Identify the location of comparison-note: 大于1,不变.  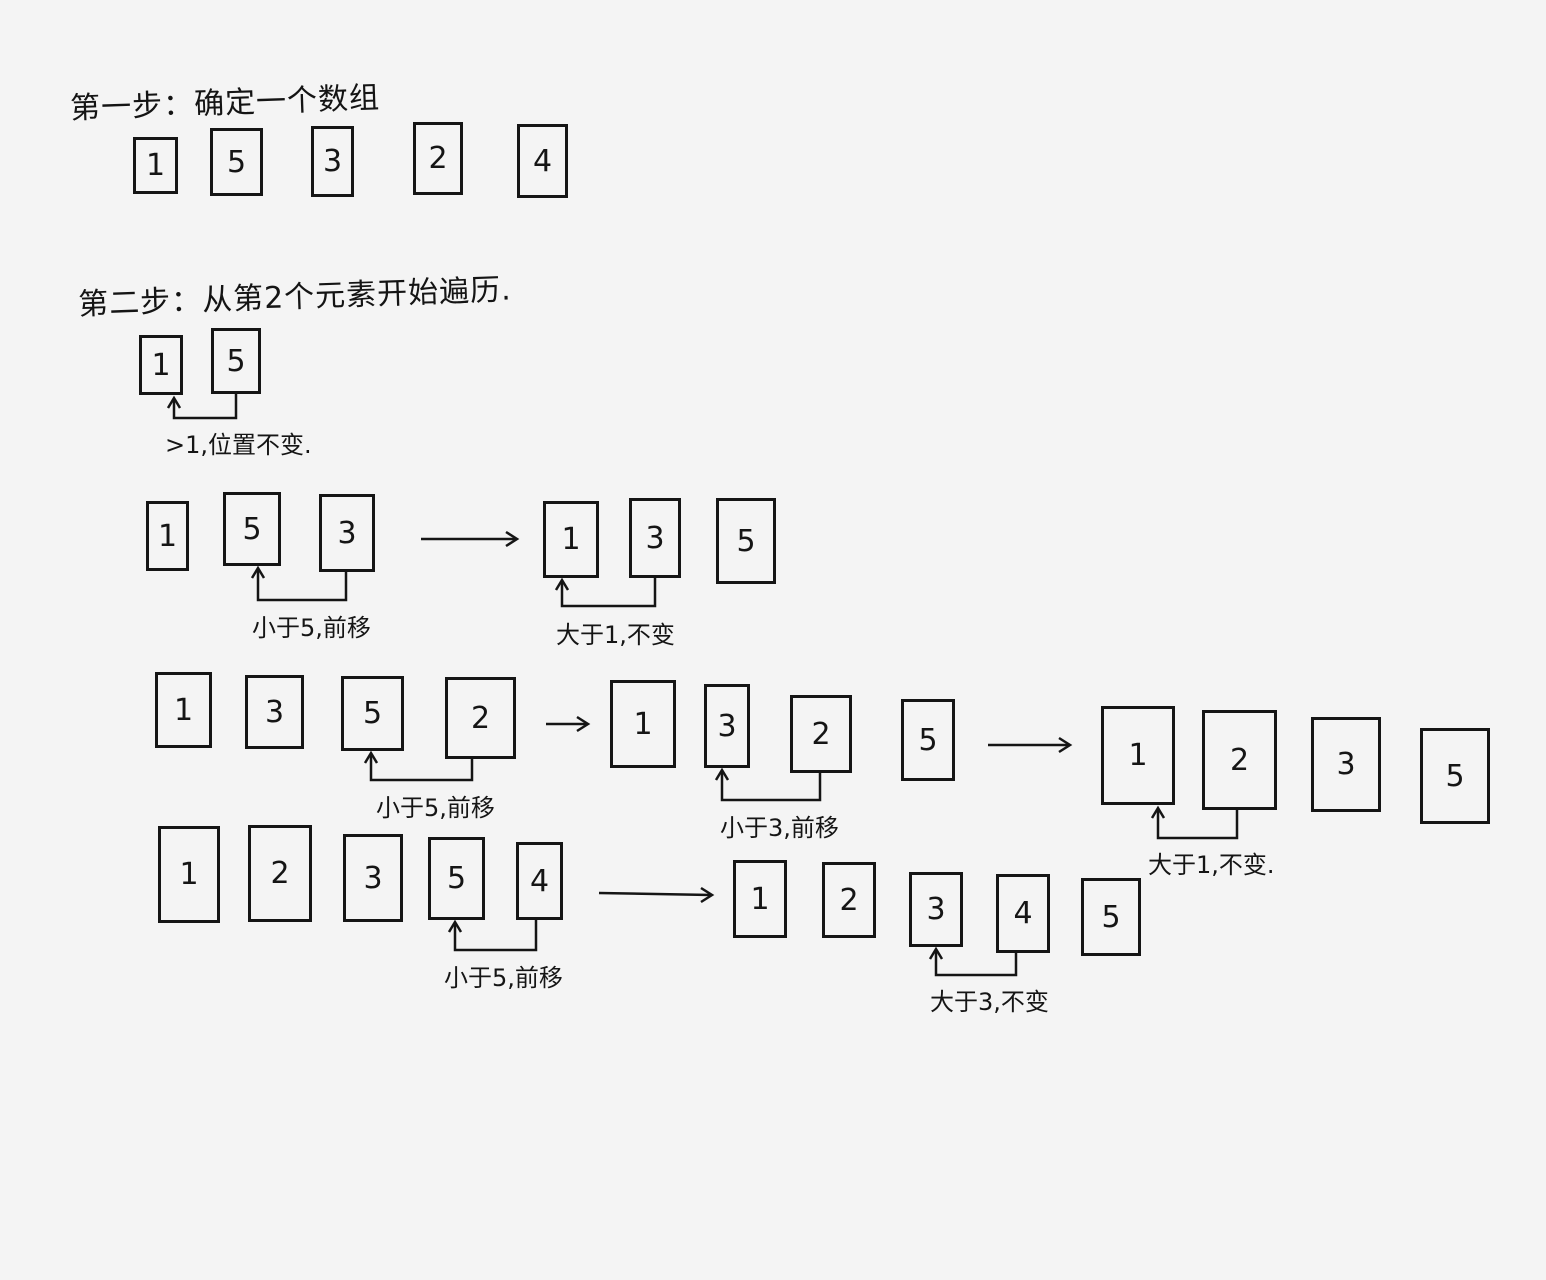
(615, 635).